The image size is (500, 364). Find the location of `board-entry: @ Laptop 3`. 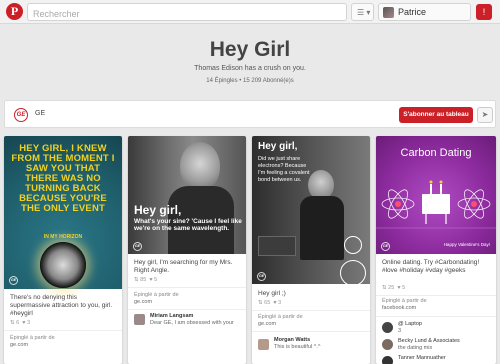

board-entry: @ Laptop 3 is located at coordinates (446, 328).